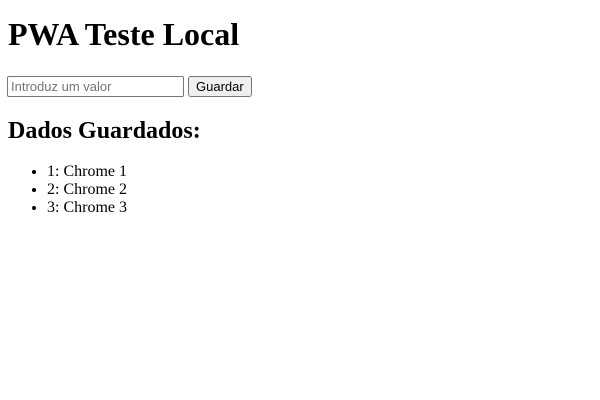  Describe the element at coordinates (87, 190) in the screenshot. I see `list-item: 2: Chrome 2` at that location.